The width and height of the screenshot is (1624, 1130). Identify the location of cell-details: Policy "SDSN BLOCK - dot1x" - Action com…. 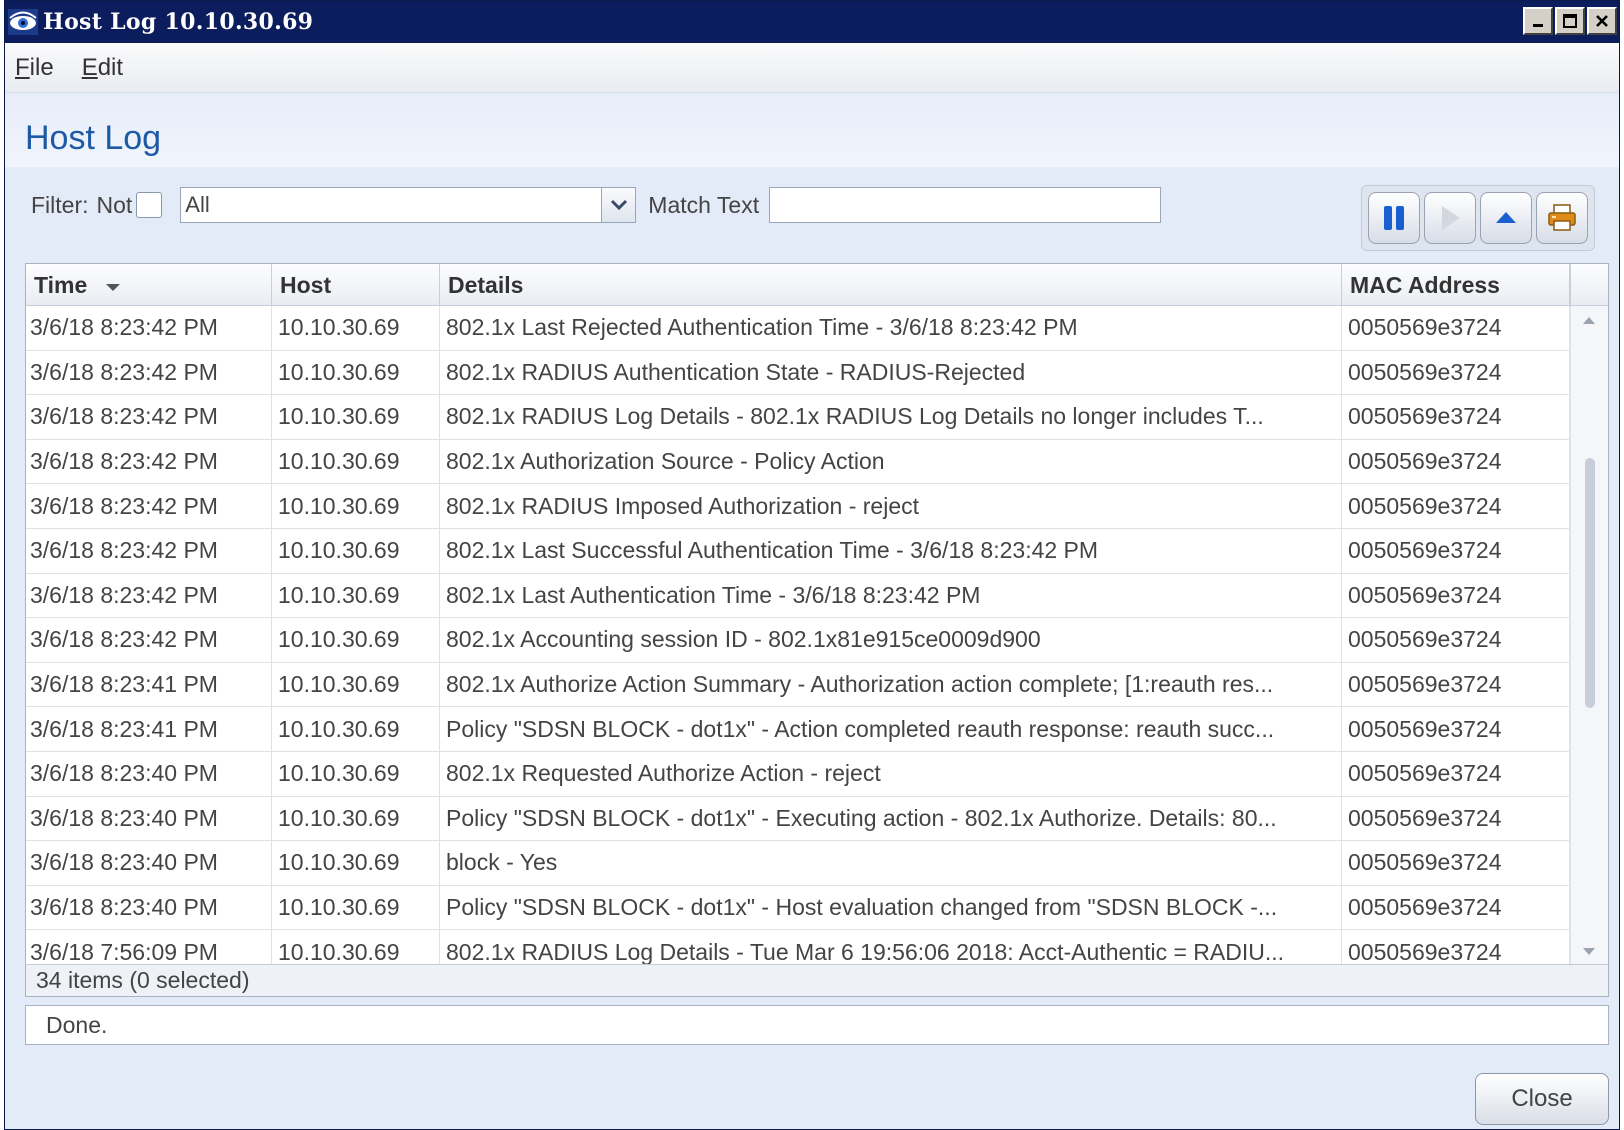
(891, 729).